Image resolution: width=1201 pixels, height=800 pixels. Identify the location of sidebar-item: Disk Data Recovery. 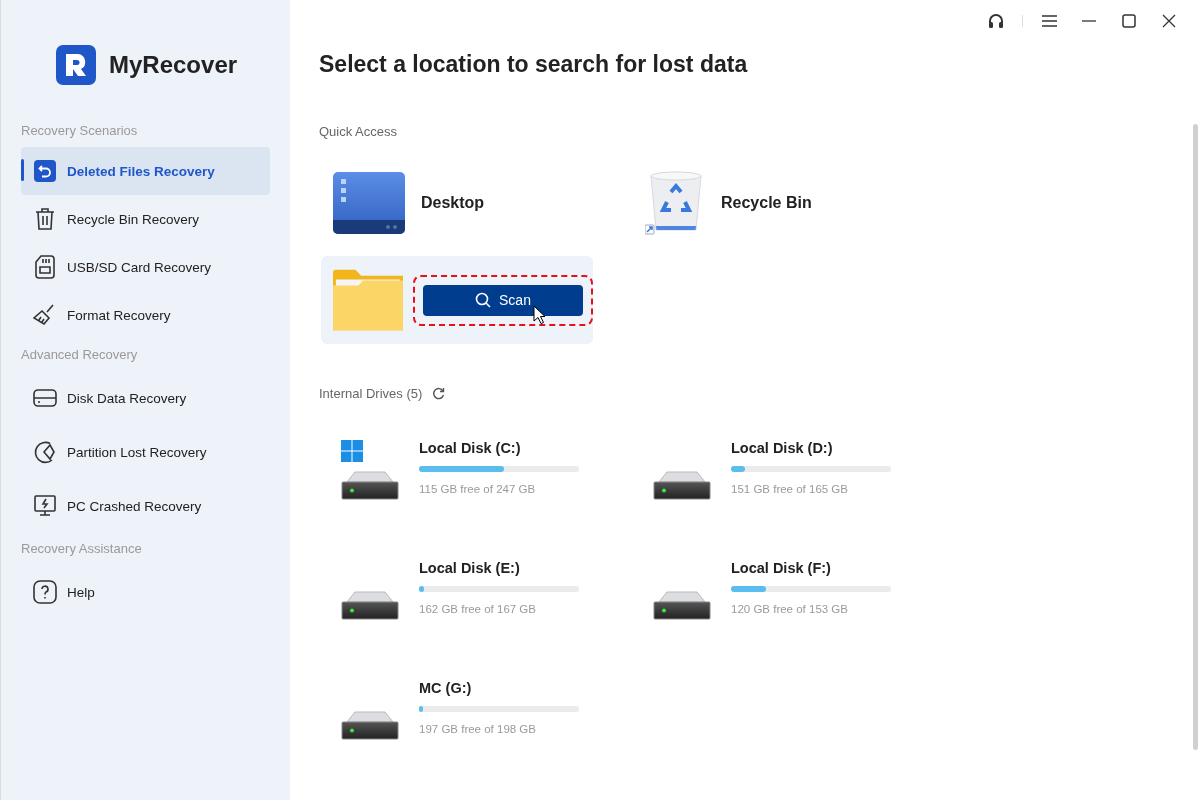
(145, 398).